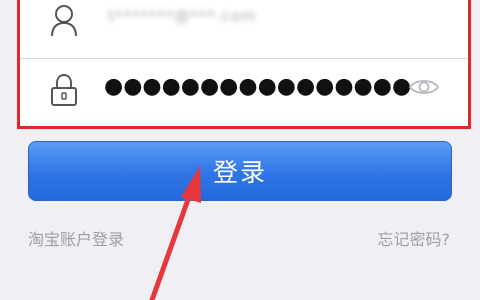 The image size is (480, 300). Describe the element at coordinates (64, 90) in the screenshot. I see `lock-icon` at that location.